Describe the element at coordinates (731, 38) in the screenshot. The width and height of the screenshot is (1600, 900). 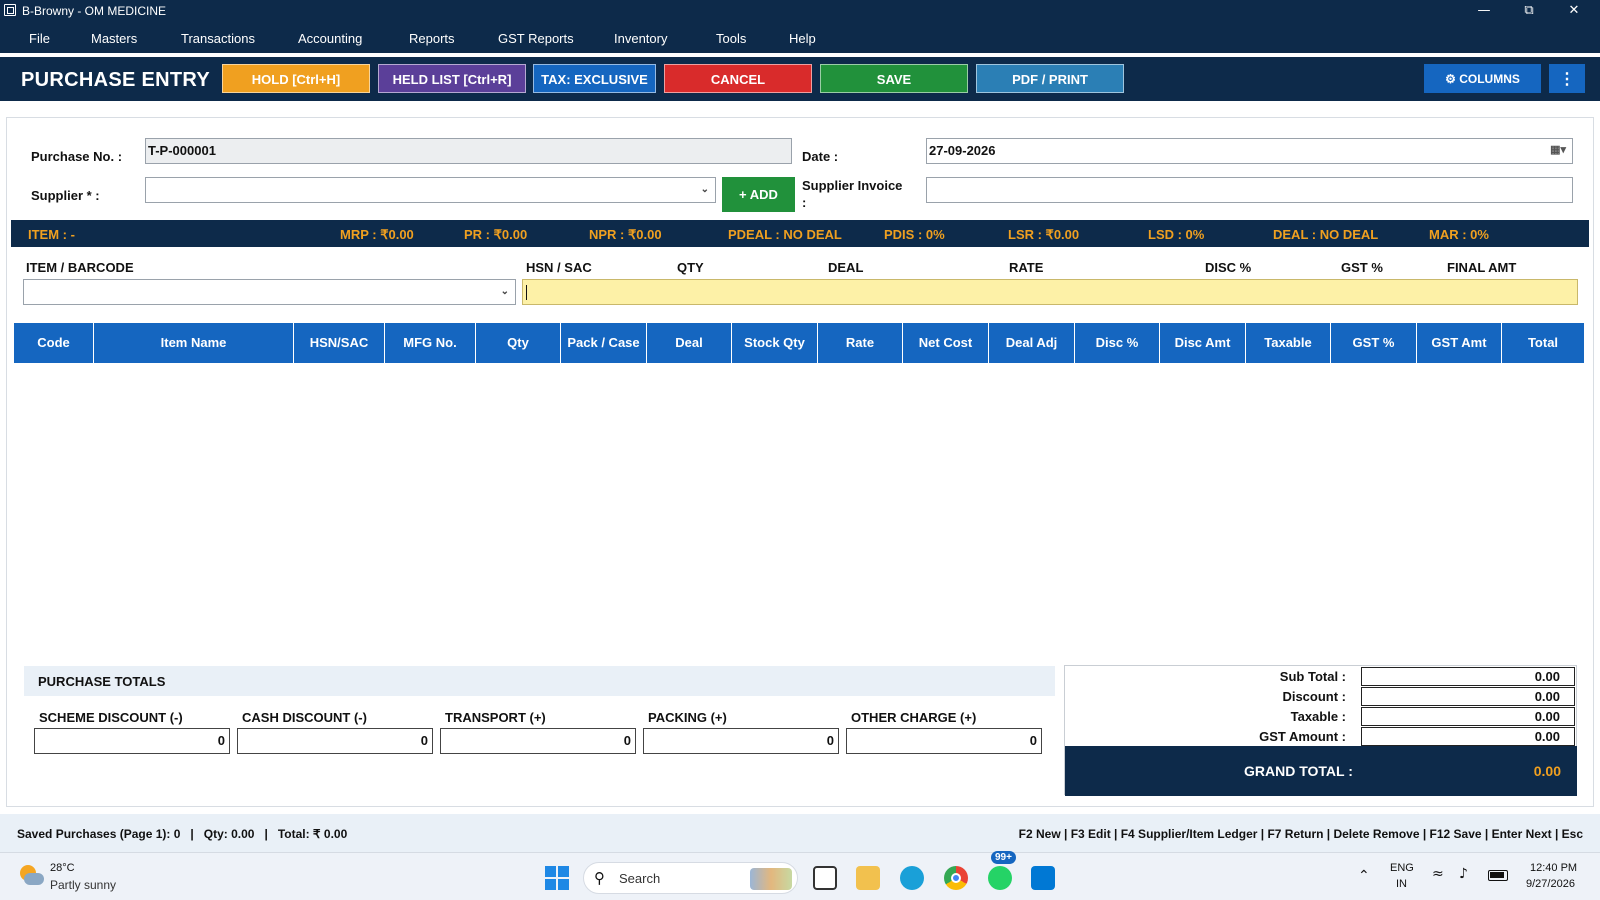
I see `menu-tools: Tools` at that location.